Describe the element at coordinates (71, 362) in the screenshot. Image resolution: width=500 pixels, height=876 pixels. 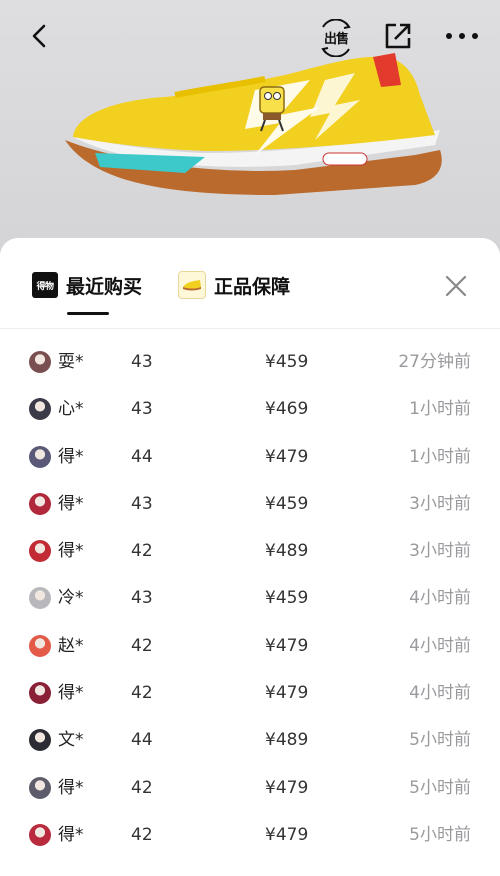
I see `buyer-name: 耍*` at that location.